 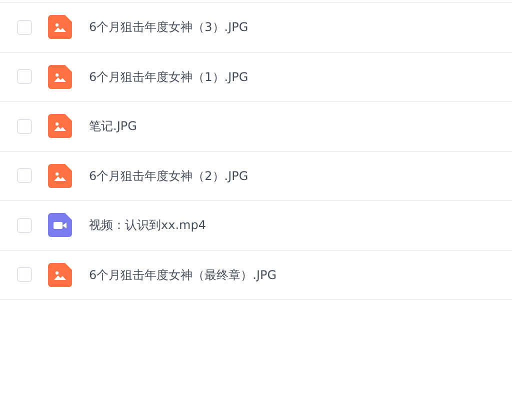 I want to click on file-name: 视频：认识到xx.mp4, so click(x=147, y=225).